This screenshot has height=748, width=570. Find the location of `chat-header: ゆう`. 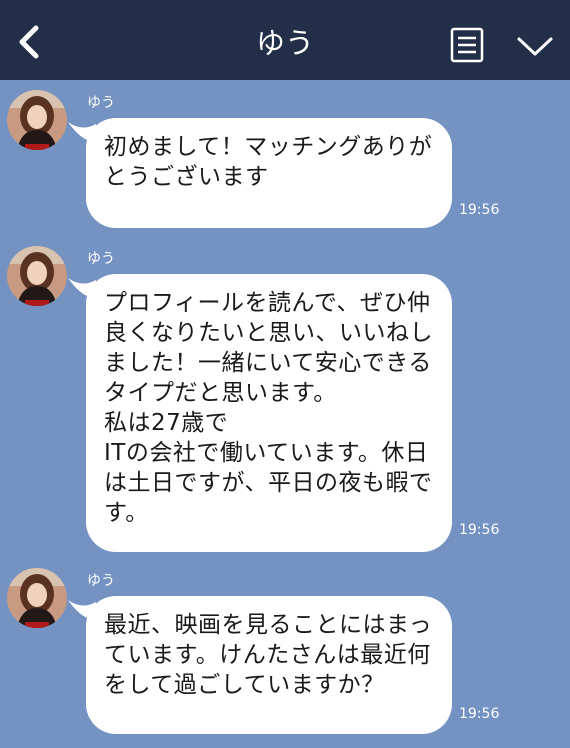

chat-header: ゆう is located at coordinates (285, 40).